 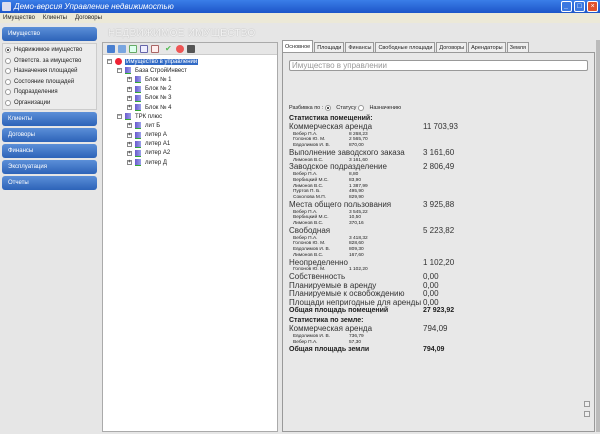 I want to click on tree-node-label: Блок № 2, so click(x=158, y=89).